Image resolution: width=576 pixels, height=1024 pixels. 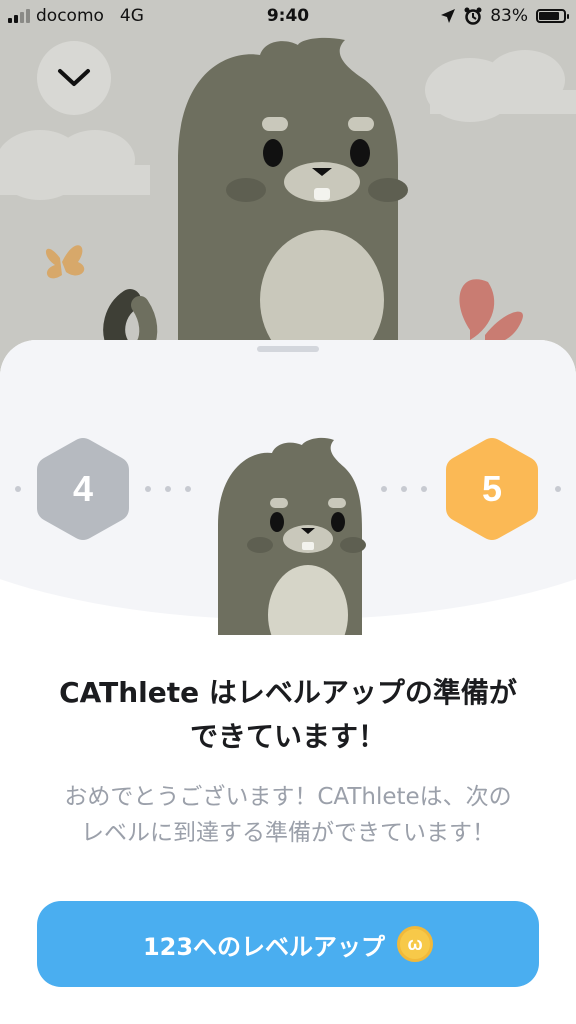 I want to click on level-up-button-label: 123へのレベルアップ, so click(x=264, y=946).